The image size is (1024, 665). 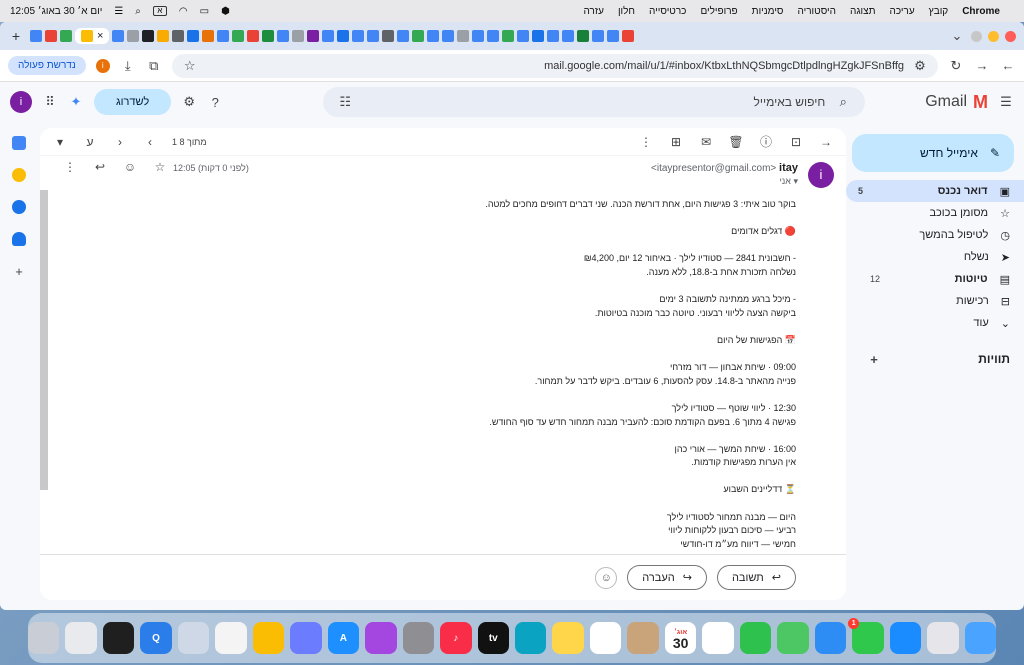 I want to click on gmail-logo: Gmail M, so click(x=956, y=102).